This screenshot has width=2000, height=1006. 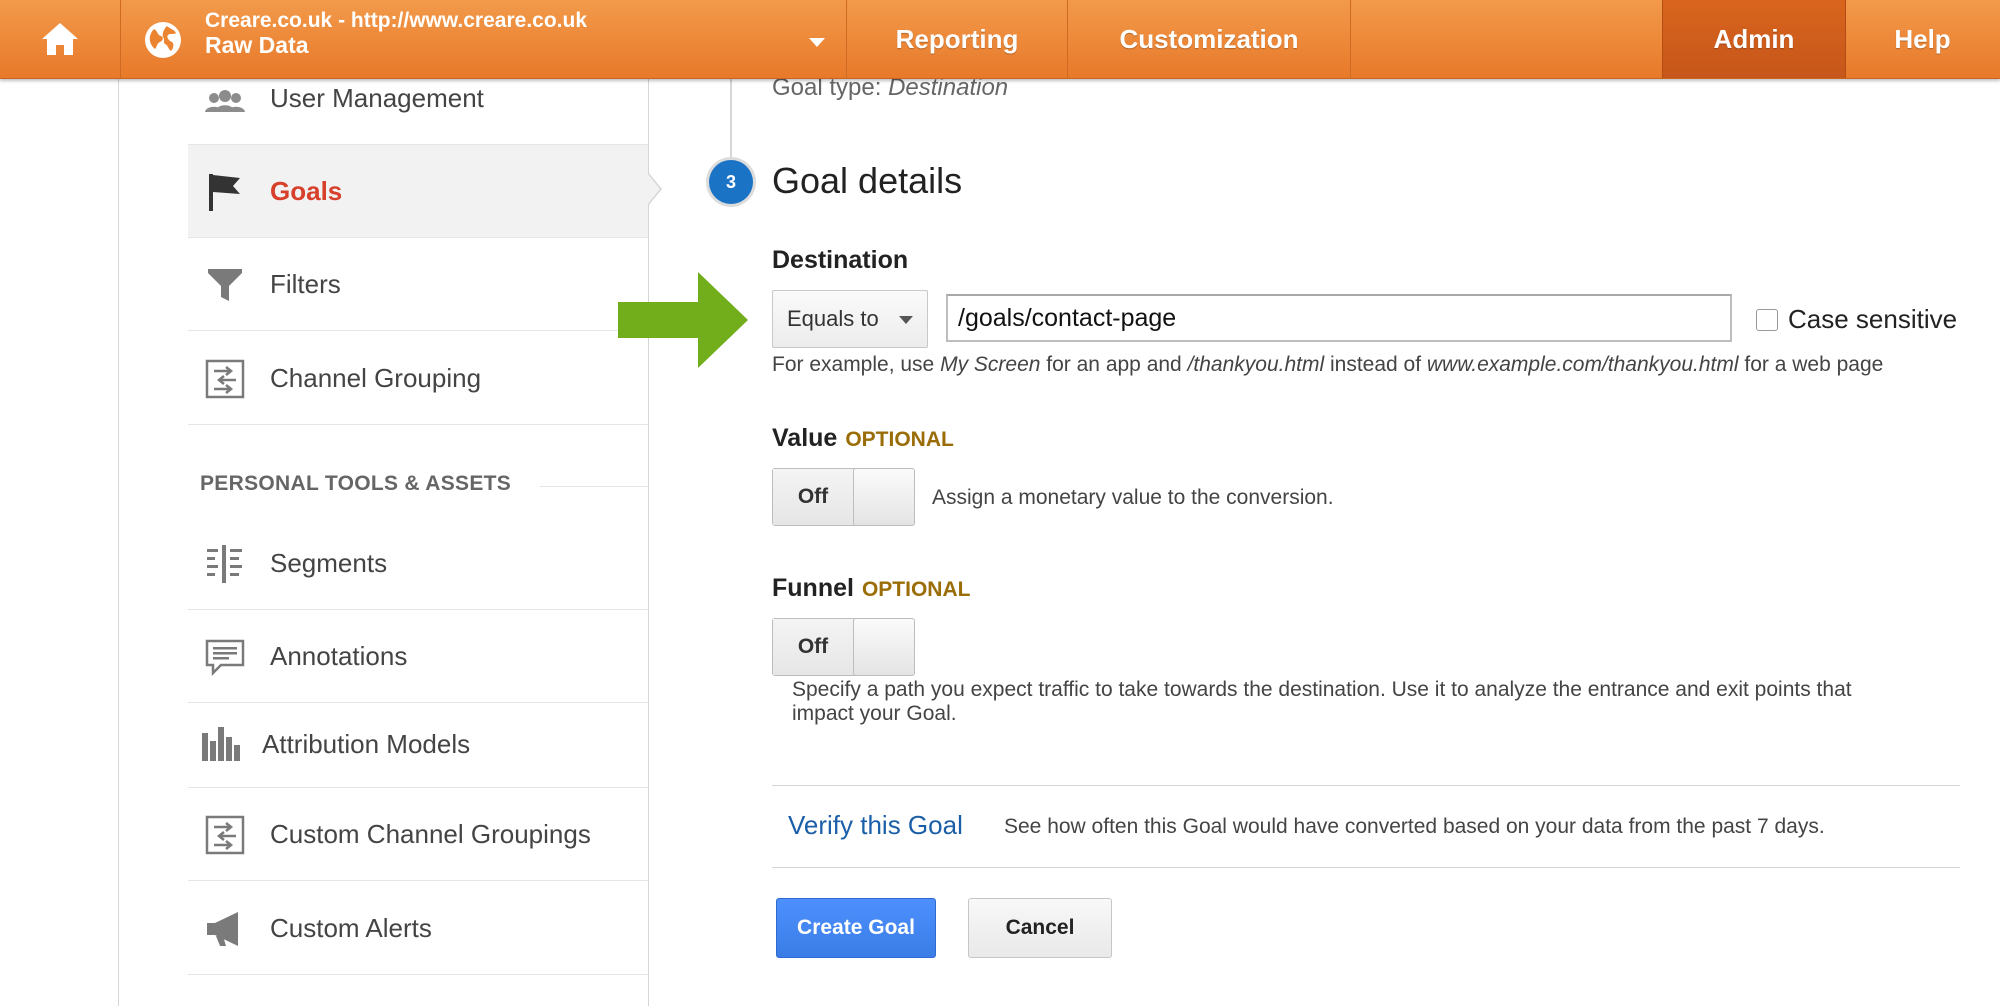 I want to click on funnel-toggle: Off, so click(x=843, y=647).